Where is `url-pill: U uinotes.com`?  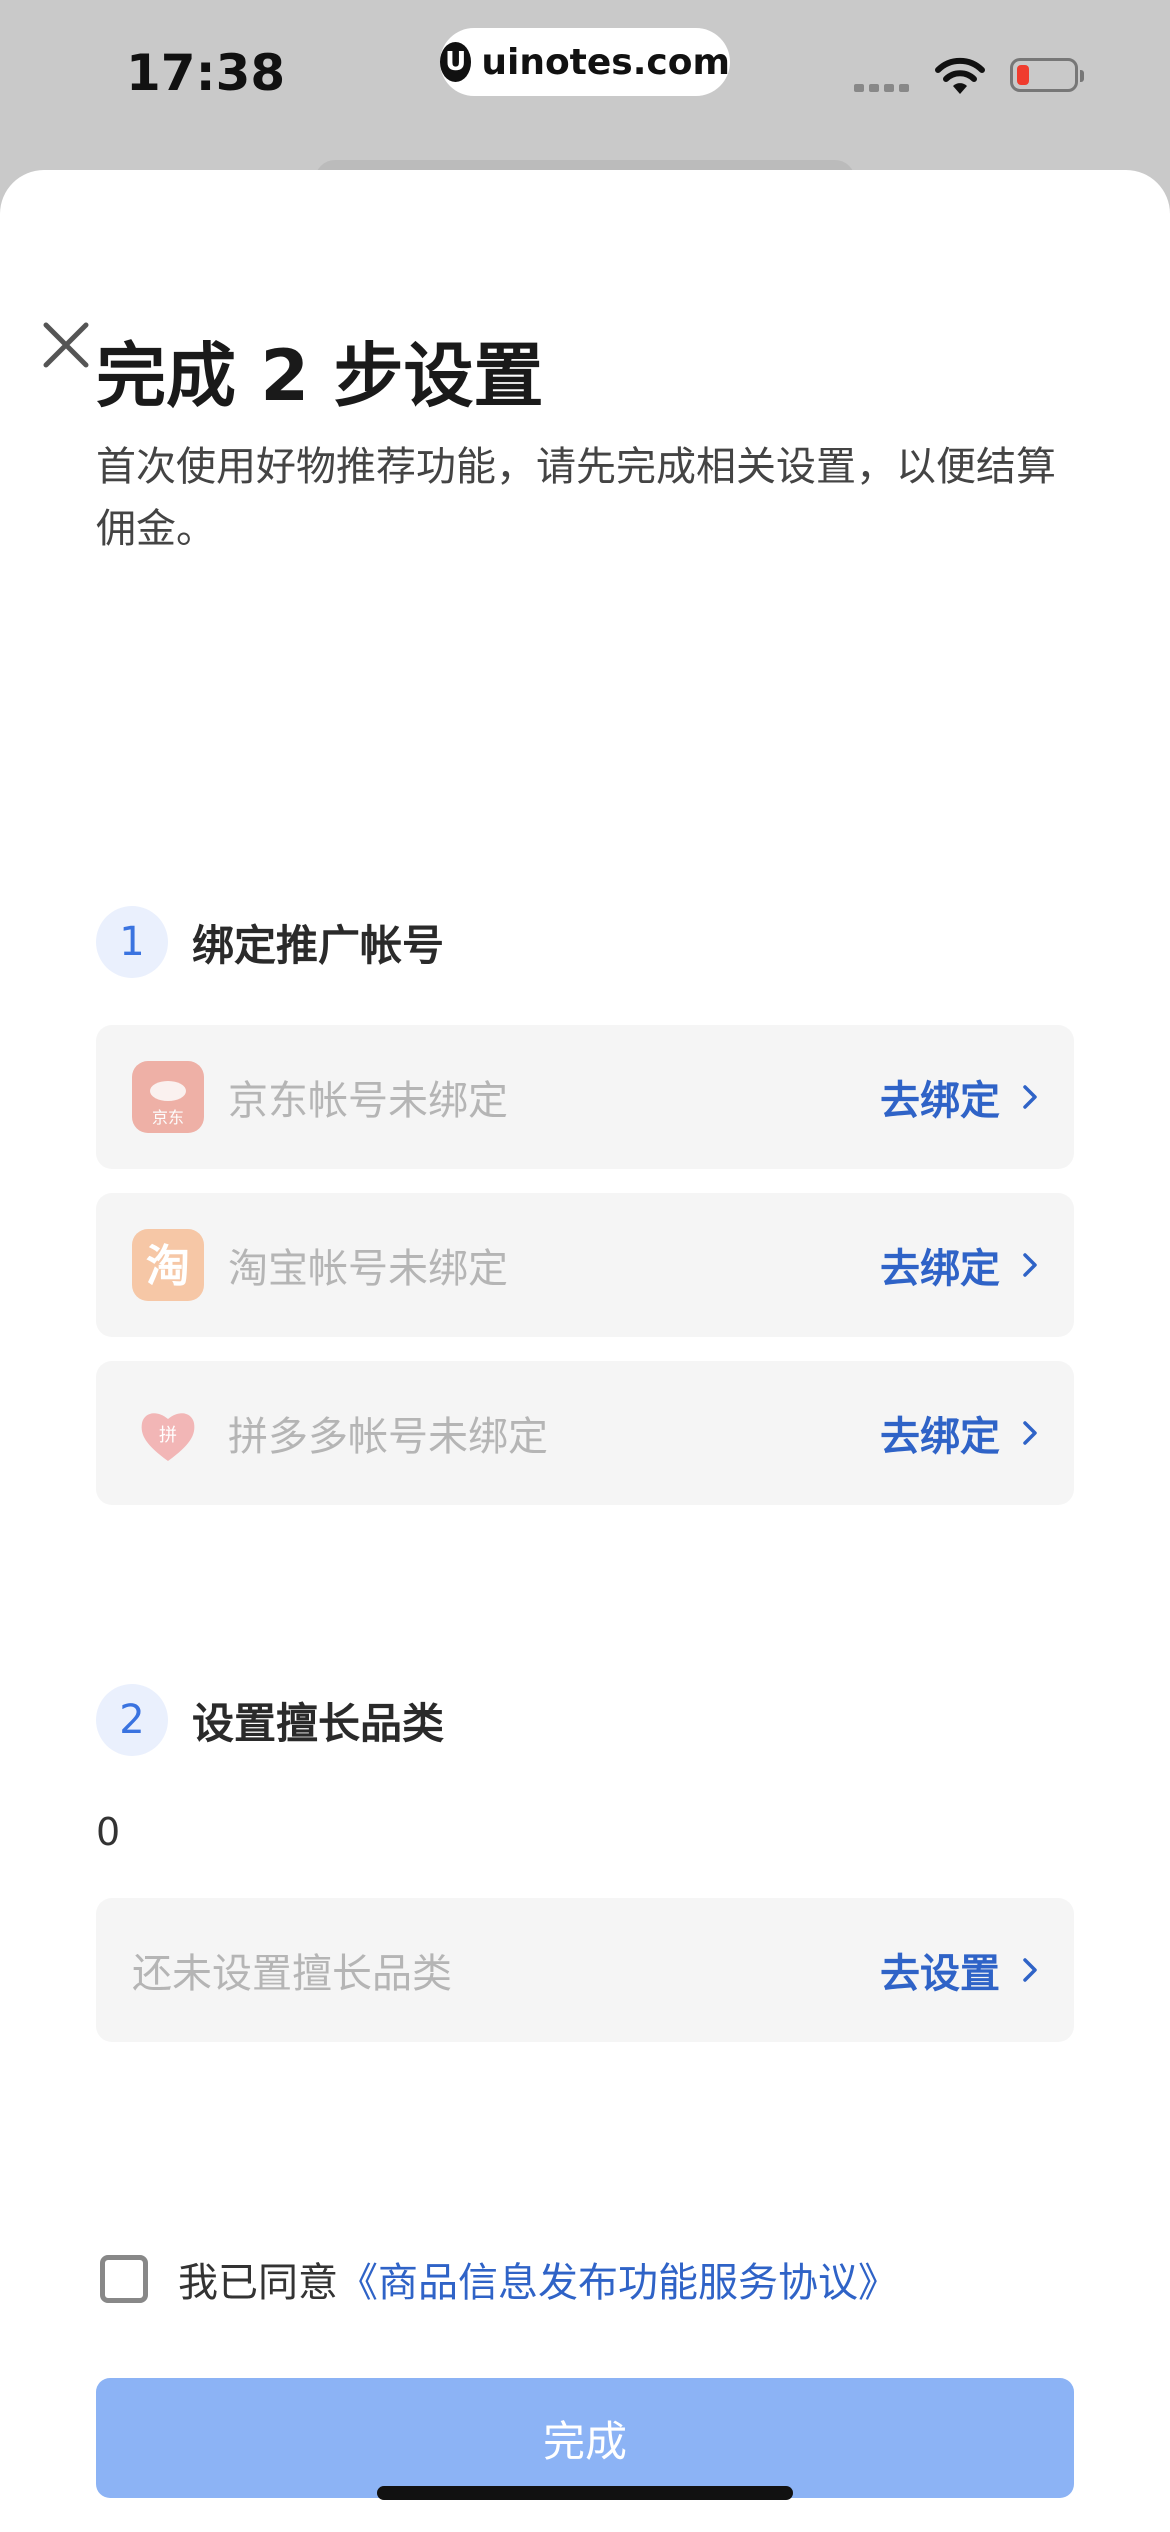
url-pill: U uinotes.com is located at coordinates (585, 62).